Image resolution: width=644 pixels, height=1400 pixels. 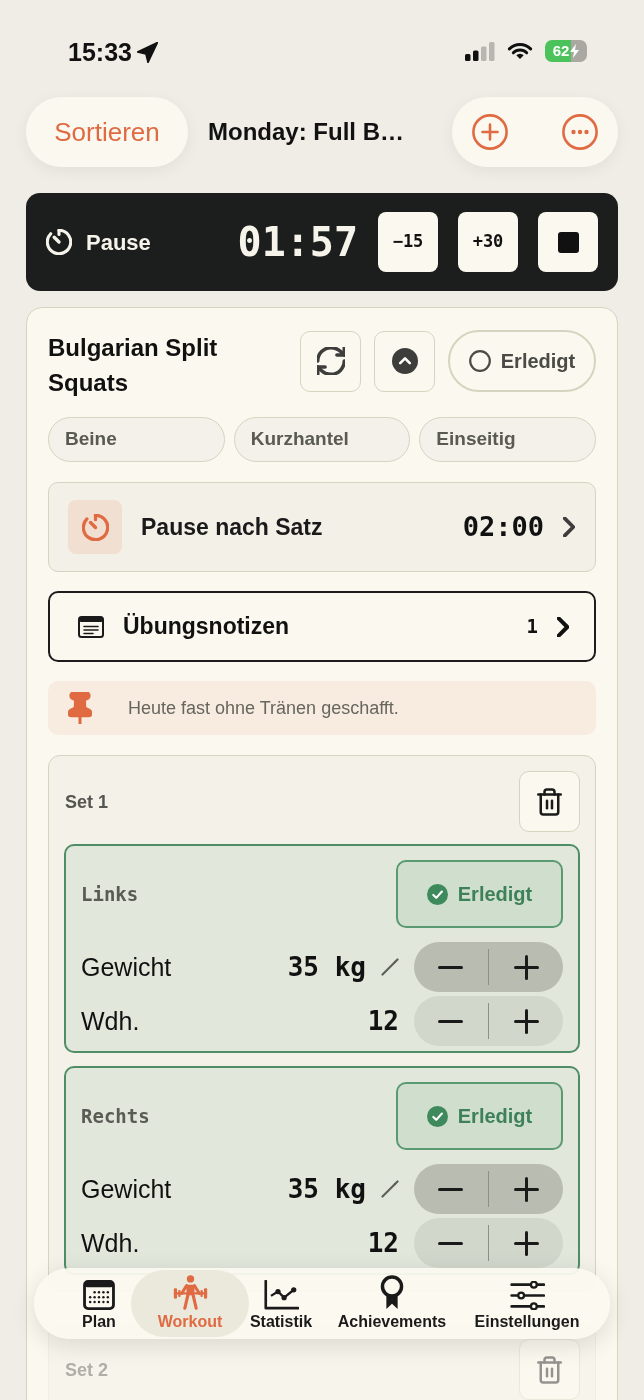 I want to click on set-title: Set 1, so click(x=86, y=801).